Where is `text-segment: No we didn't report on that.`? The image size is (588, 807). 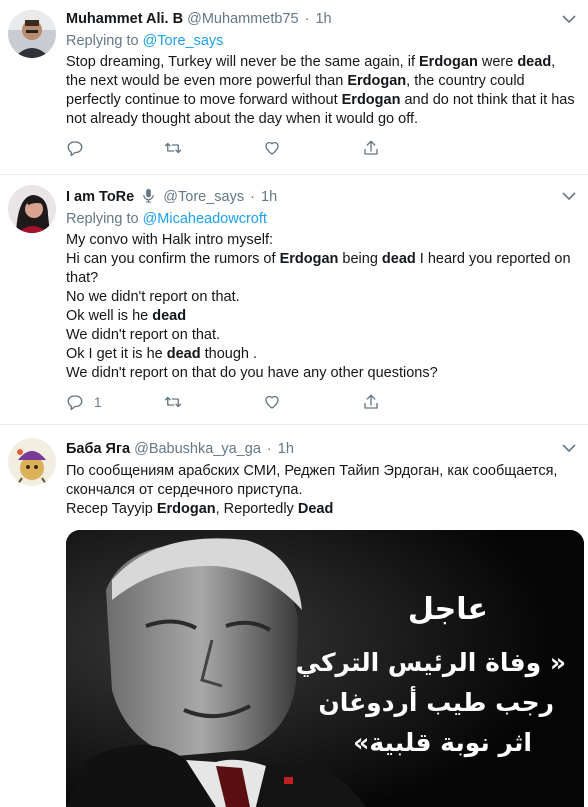 text-segment: No we didn't report on that. is located at coordinates (153, 297).